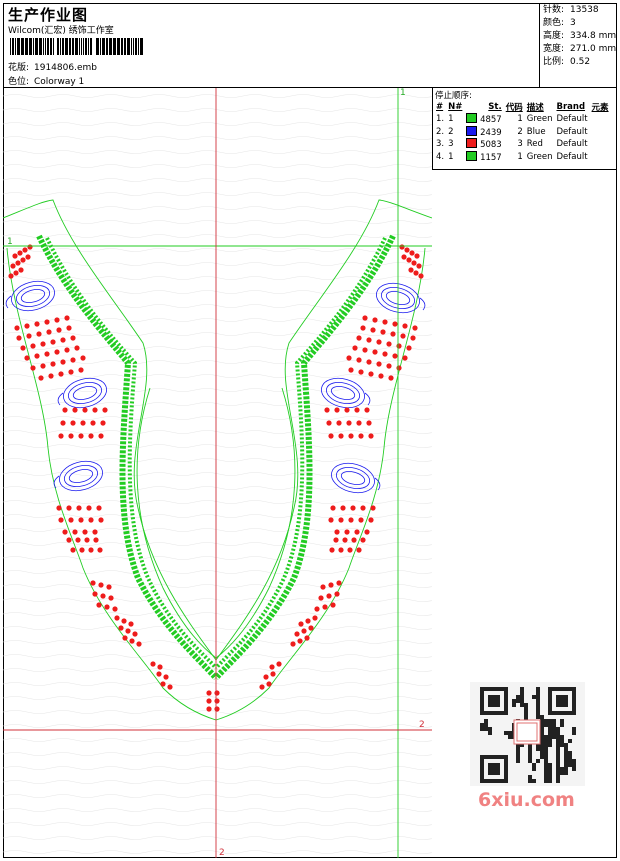 This screenshot has height=861, width=620. Describe the element at coordinates (584, 10) in the screenshot. I see `stat-value: 13538` at that location.